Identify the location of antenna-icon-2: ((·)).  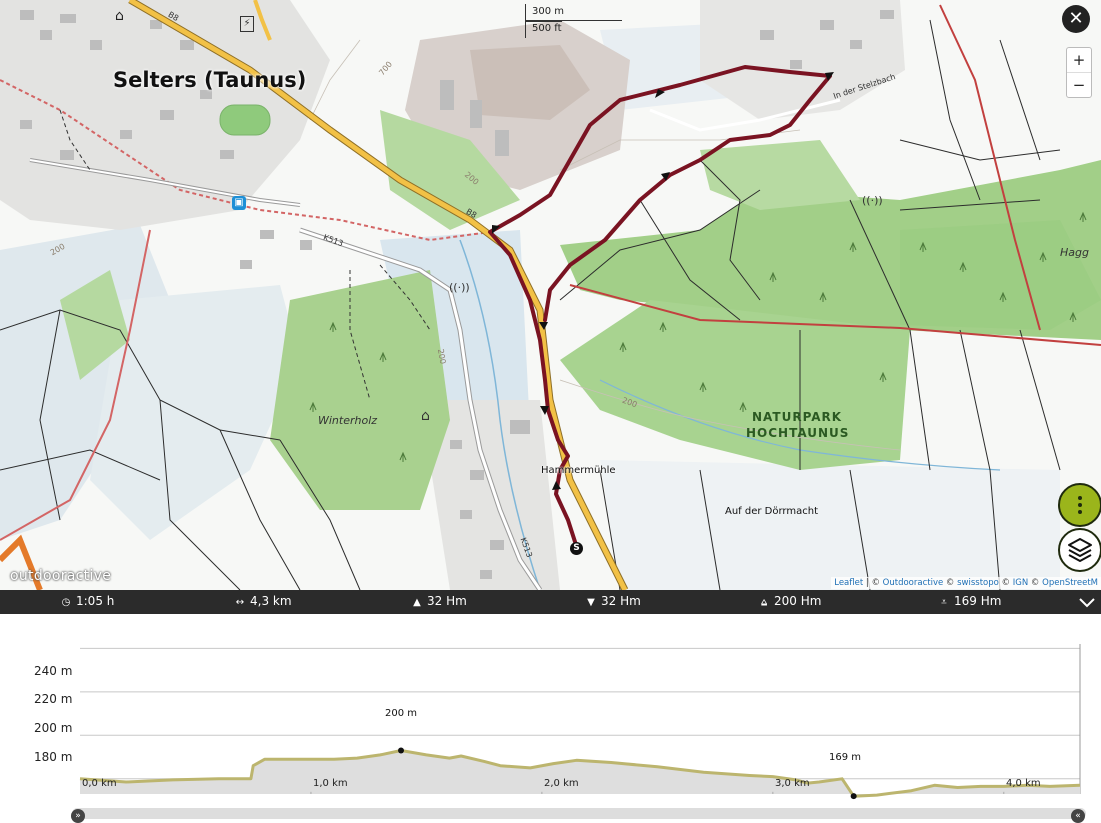
(872, 200).